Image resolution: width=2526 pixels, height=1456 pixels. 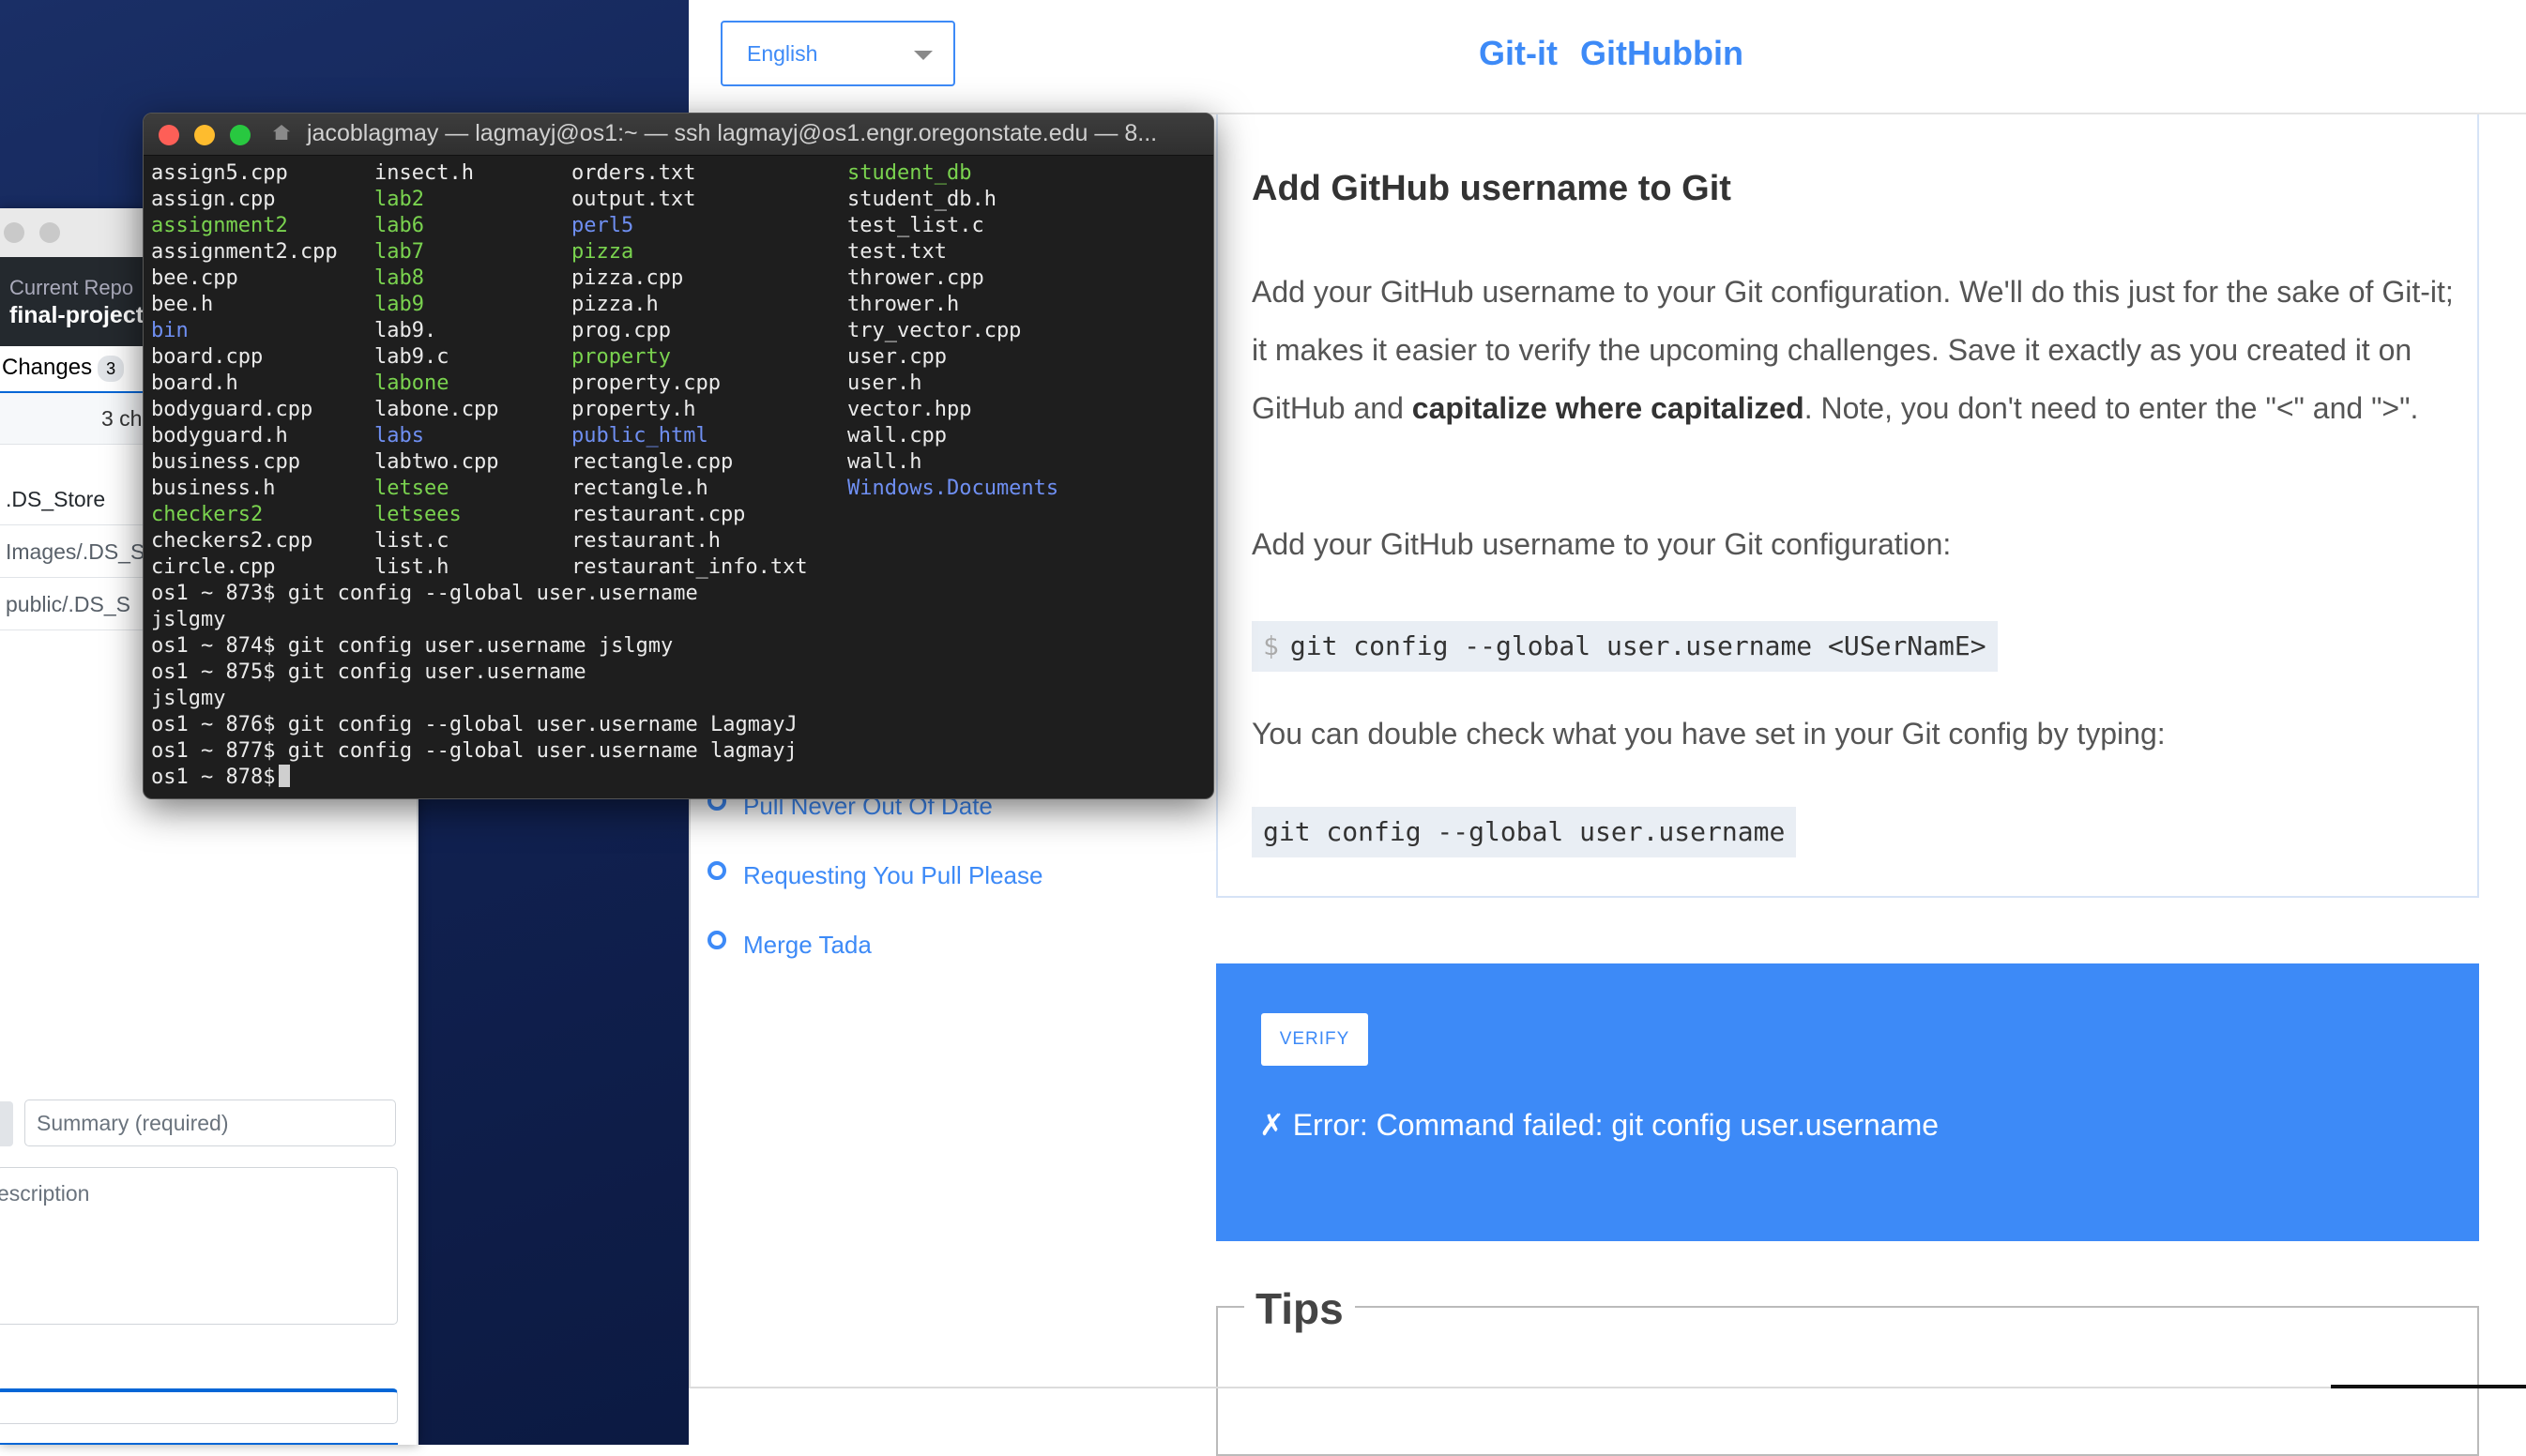 What do you see at coordinates (621, 357) in the screenshot?
I see `ls-entry: property` at bounding box center [621, 357].